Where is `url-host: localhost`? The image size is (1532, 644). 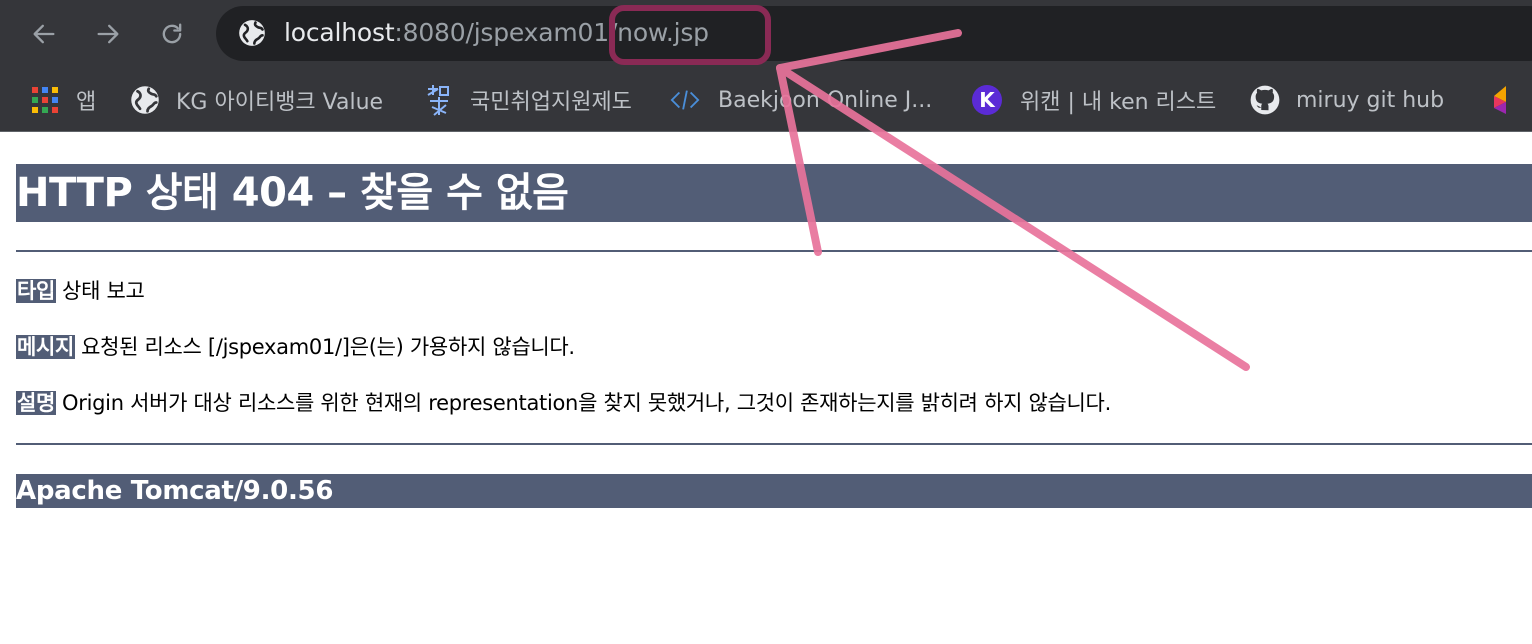
url-host: localhost is located at coordinates (339, 32).